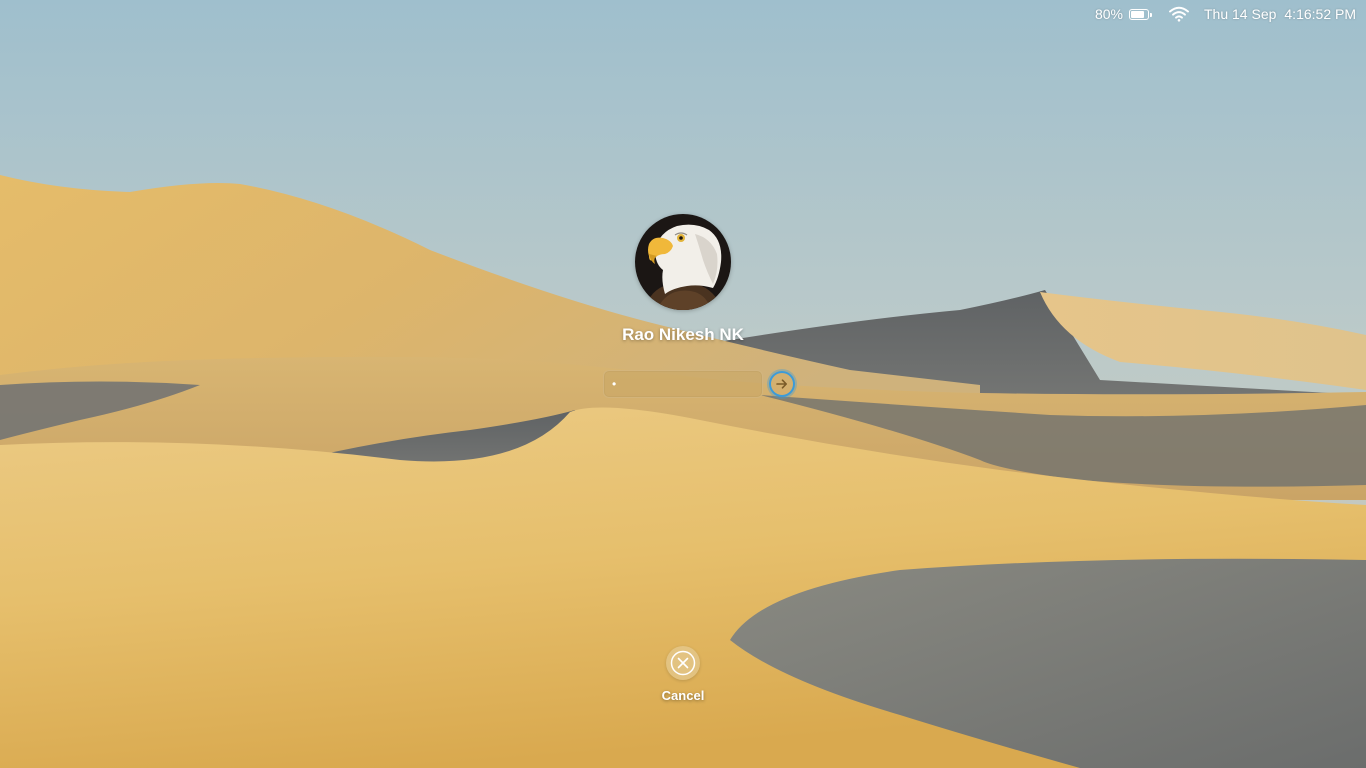 This screenshot has width=1366, height=768. What do you see at coordinates (1179, 14) in the screenshot?
I see `wifi-icon` at bounding box center [1179, 14].